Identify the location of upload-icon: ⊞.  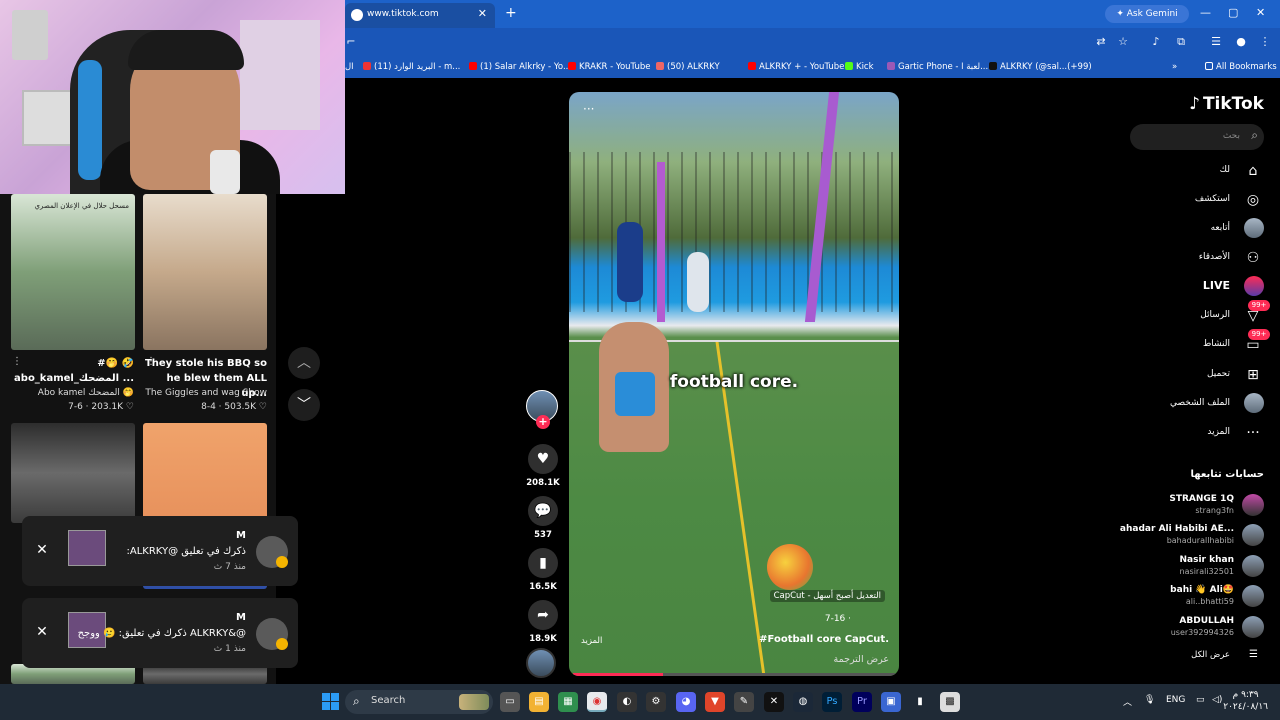
(1253, 375).